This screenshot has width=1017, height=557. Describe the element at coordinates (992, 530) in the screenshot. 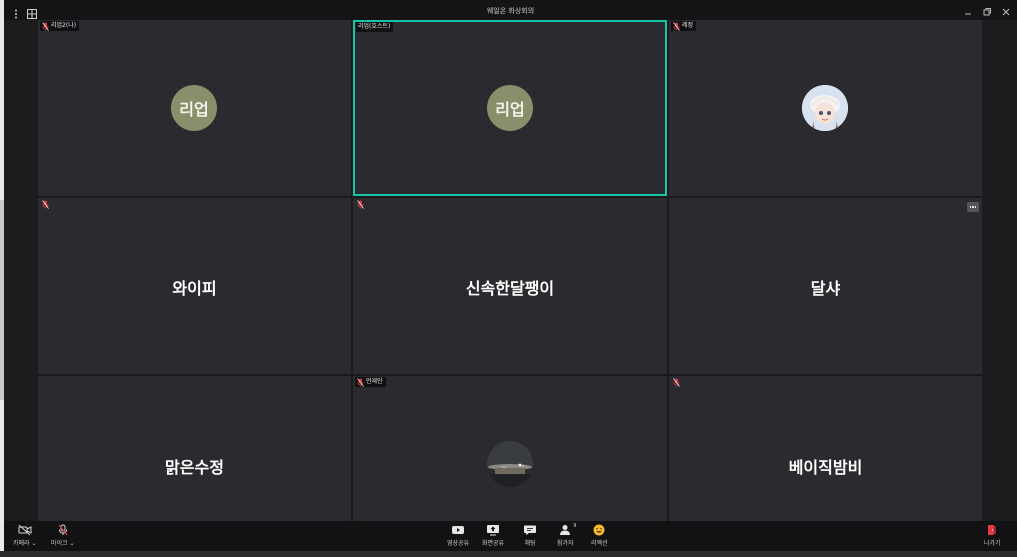

I see `exit-door-icon` at that location.